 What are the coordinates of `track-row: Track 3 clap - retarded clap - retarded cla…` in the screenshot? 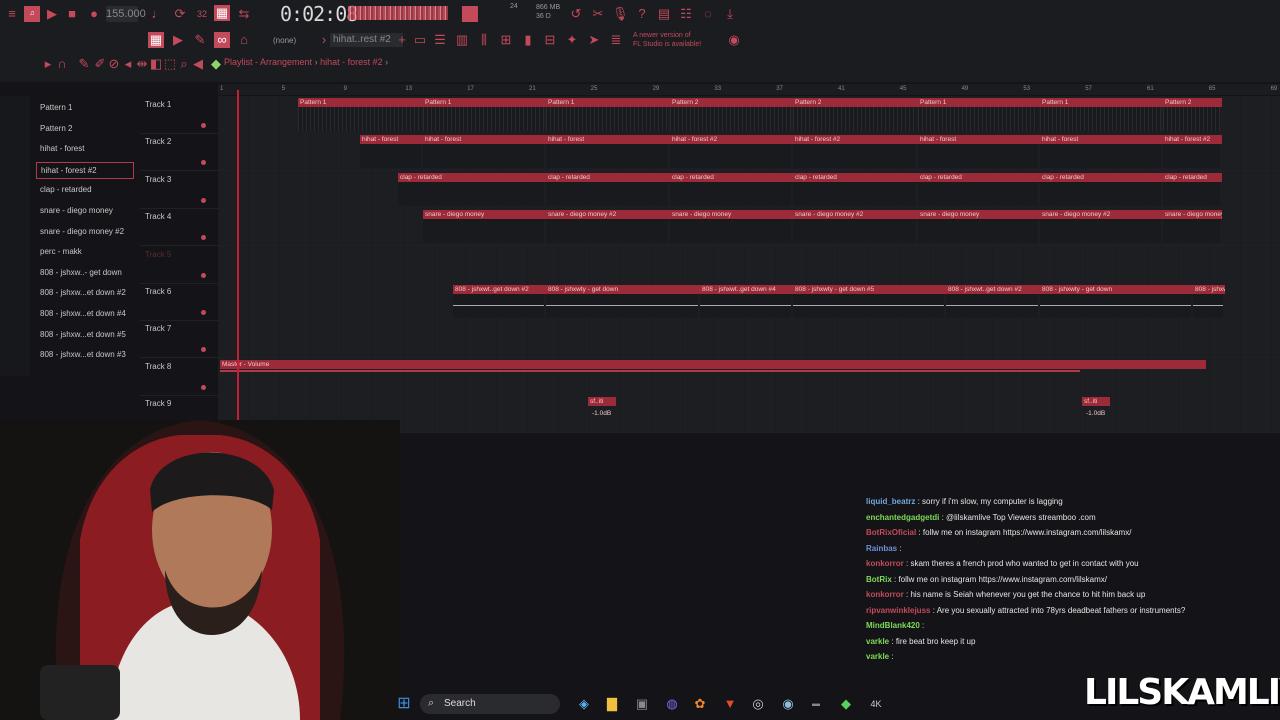 It's located at (710, 189).